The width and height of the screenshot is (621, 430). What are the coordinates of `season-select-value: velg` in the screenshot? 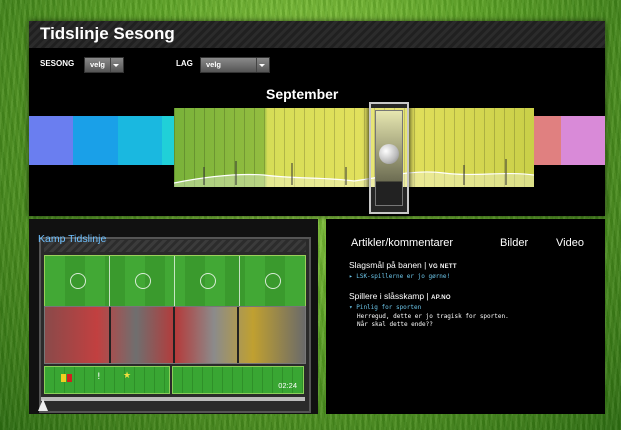 It's located at (98, 64).